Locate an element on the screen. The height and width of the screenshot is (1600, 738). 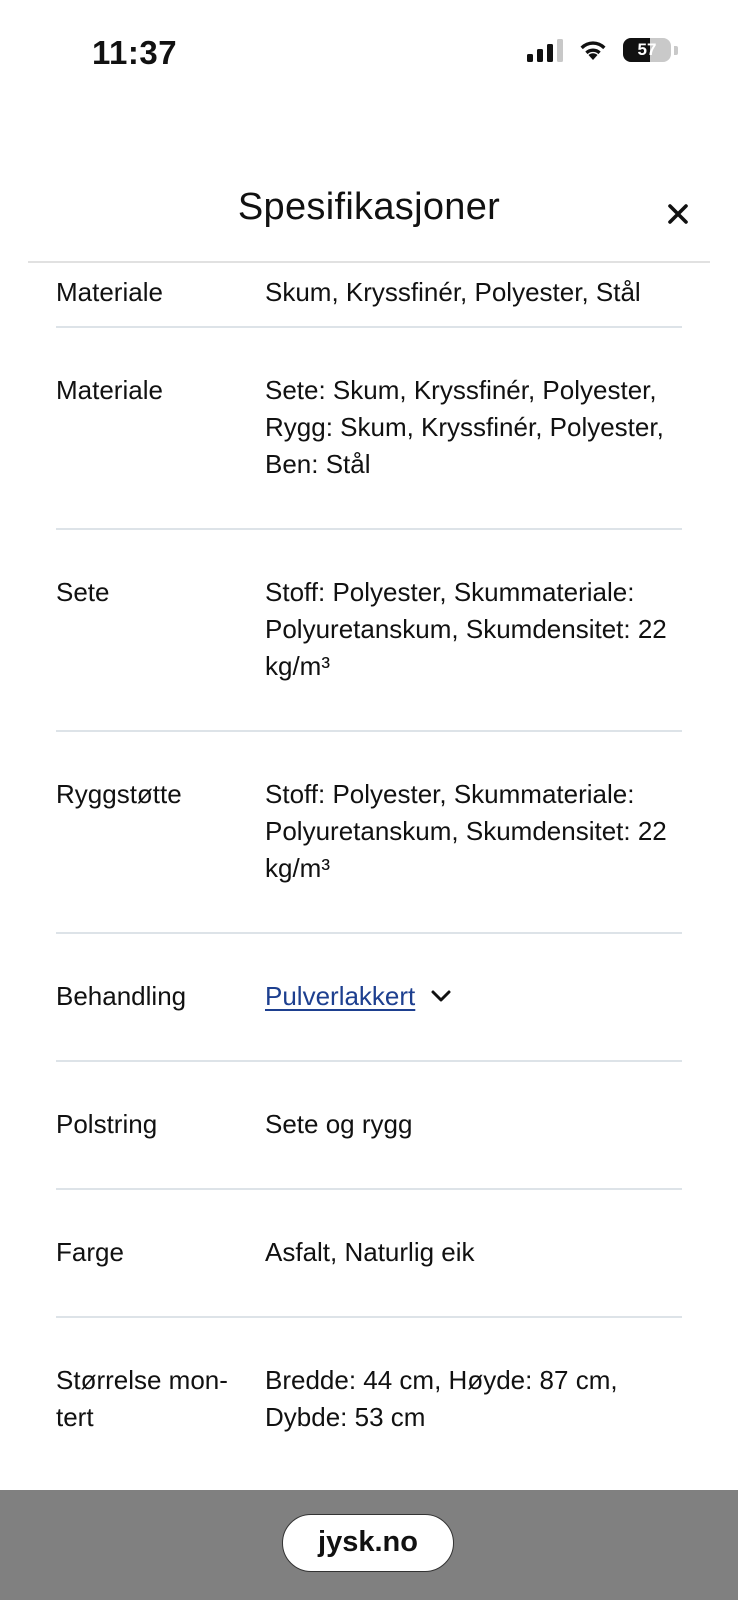
spec-label: Polstring is located at coordinates (107, 1124).